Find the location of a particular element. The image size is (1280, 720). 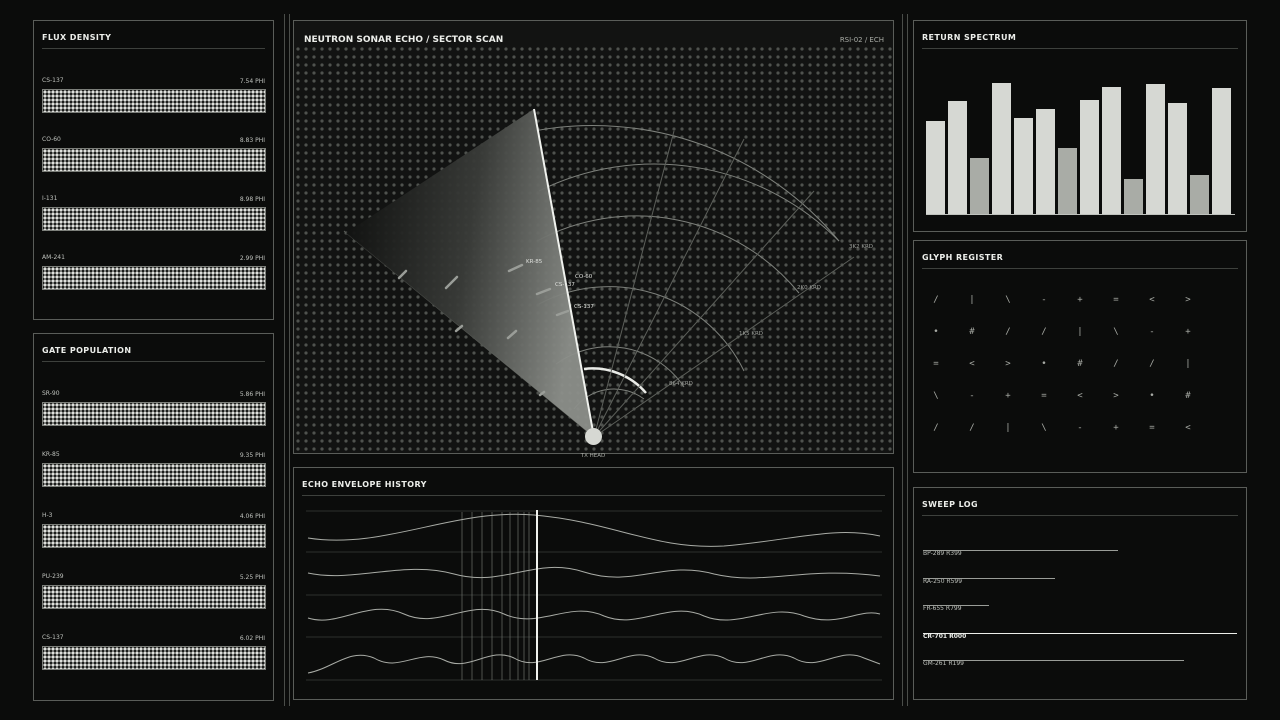

meter-label: KR-85 is located at coordinates (51, 454).